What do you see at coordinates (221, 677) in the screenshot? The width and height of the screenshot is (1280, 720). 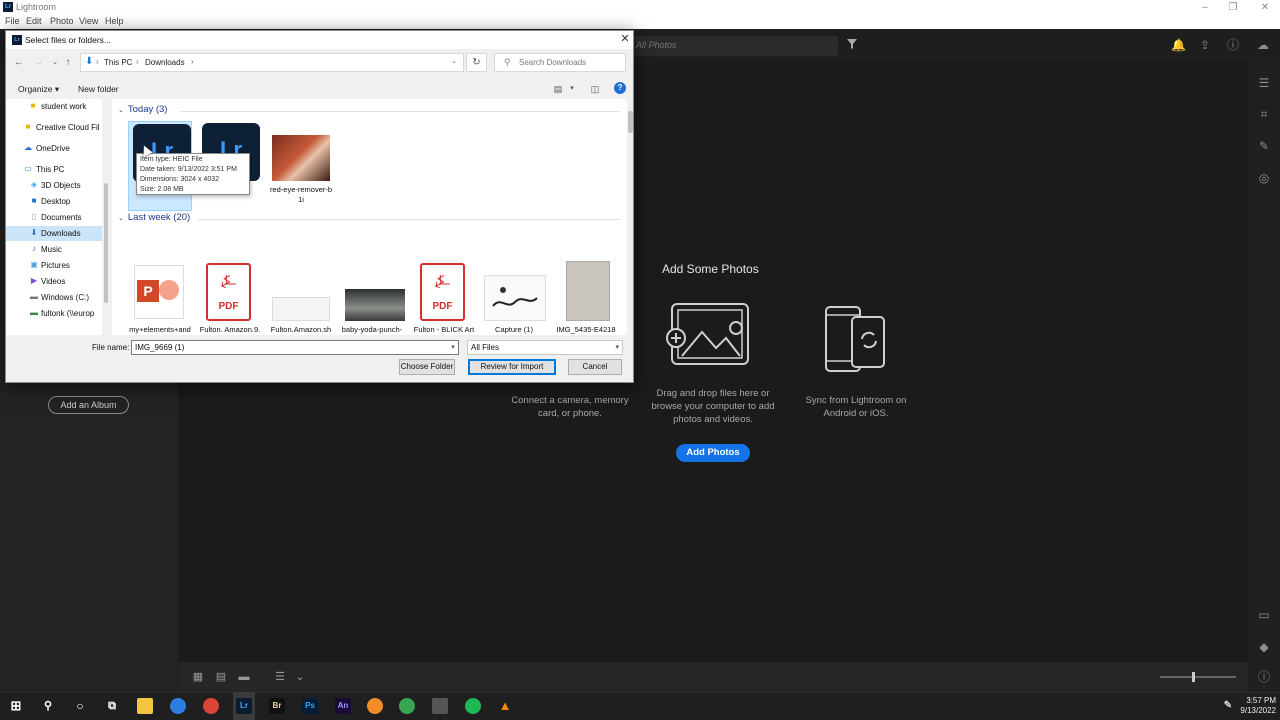 I see `photo-grid-icon: ▤` at bounding box center [221, 677].